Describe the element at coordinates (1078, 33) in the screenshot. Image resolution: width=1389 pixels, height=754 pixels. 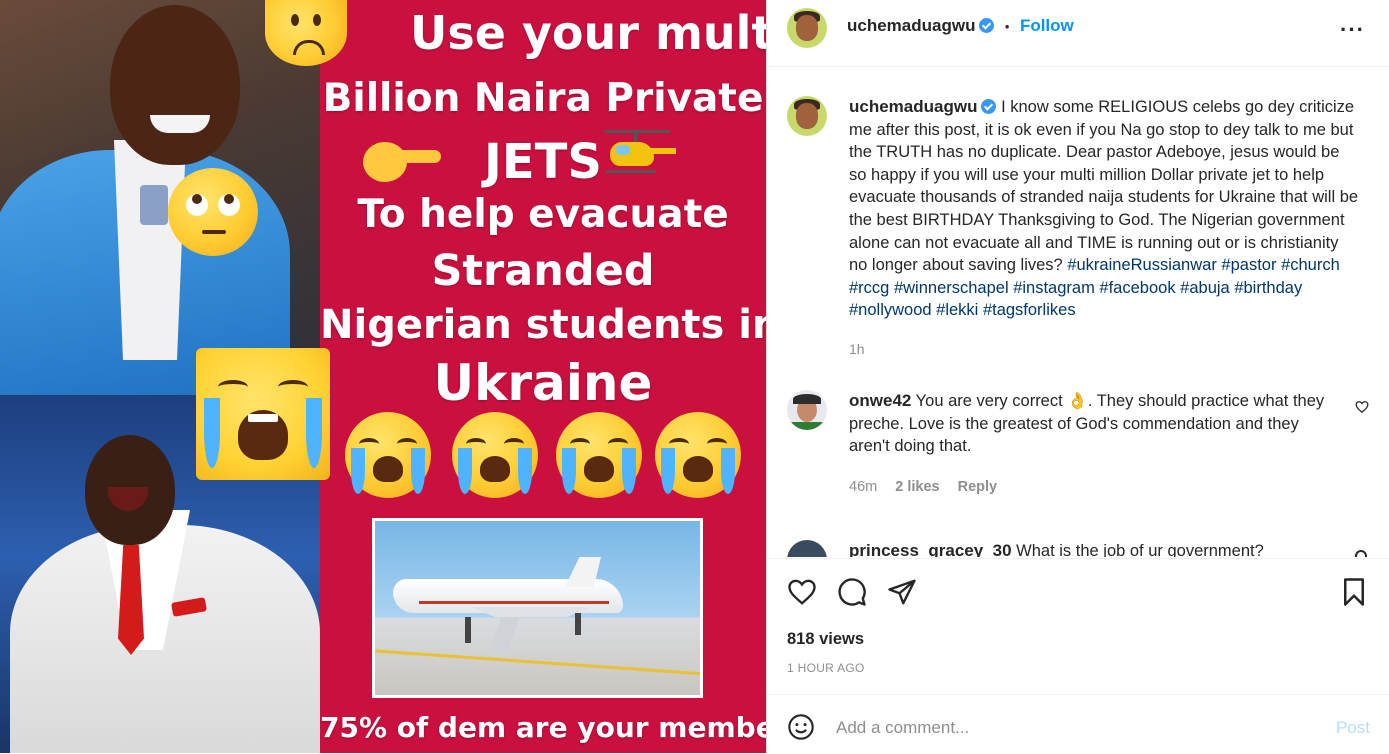
I see `post-header: uchemaduagwu • Follow ···` at that location.